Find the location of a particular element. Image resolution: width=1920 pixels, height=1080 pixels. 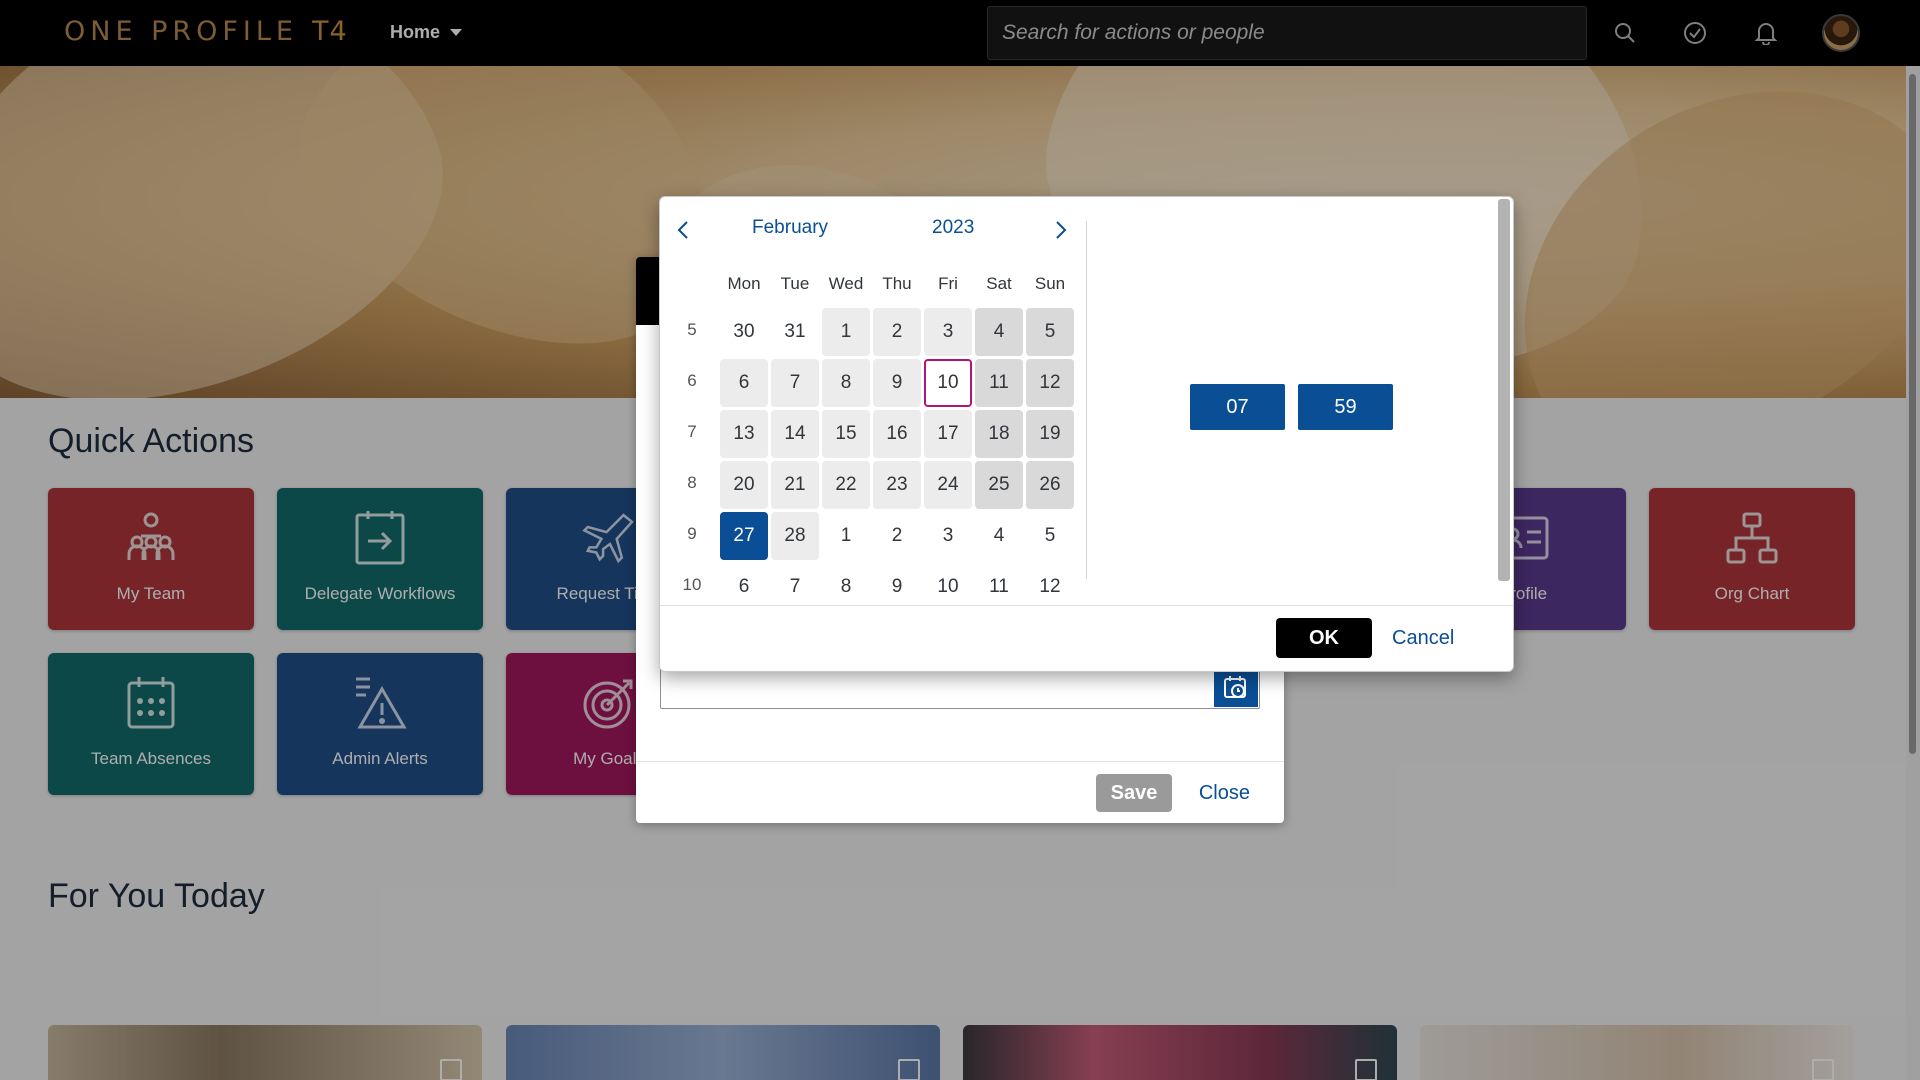

calendar-day: 20 is located at coordinates (744, 485).